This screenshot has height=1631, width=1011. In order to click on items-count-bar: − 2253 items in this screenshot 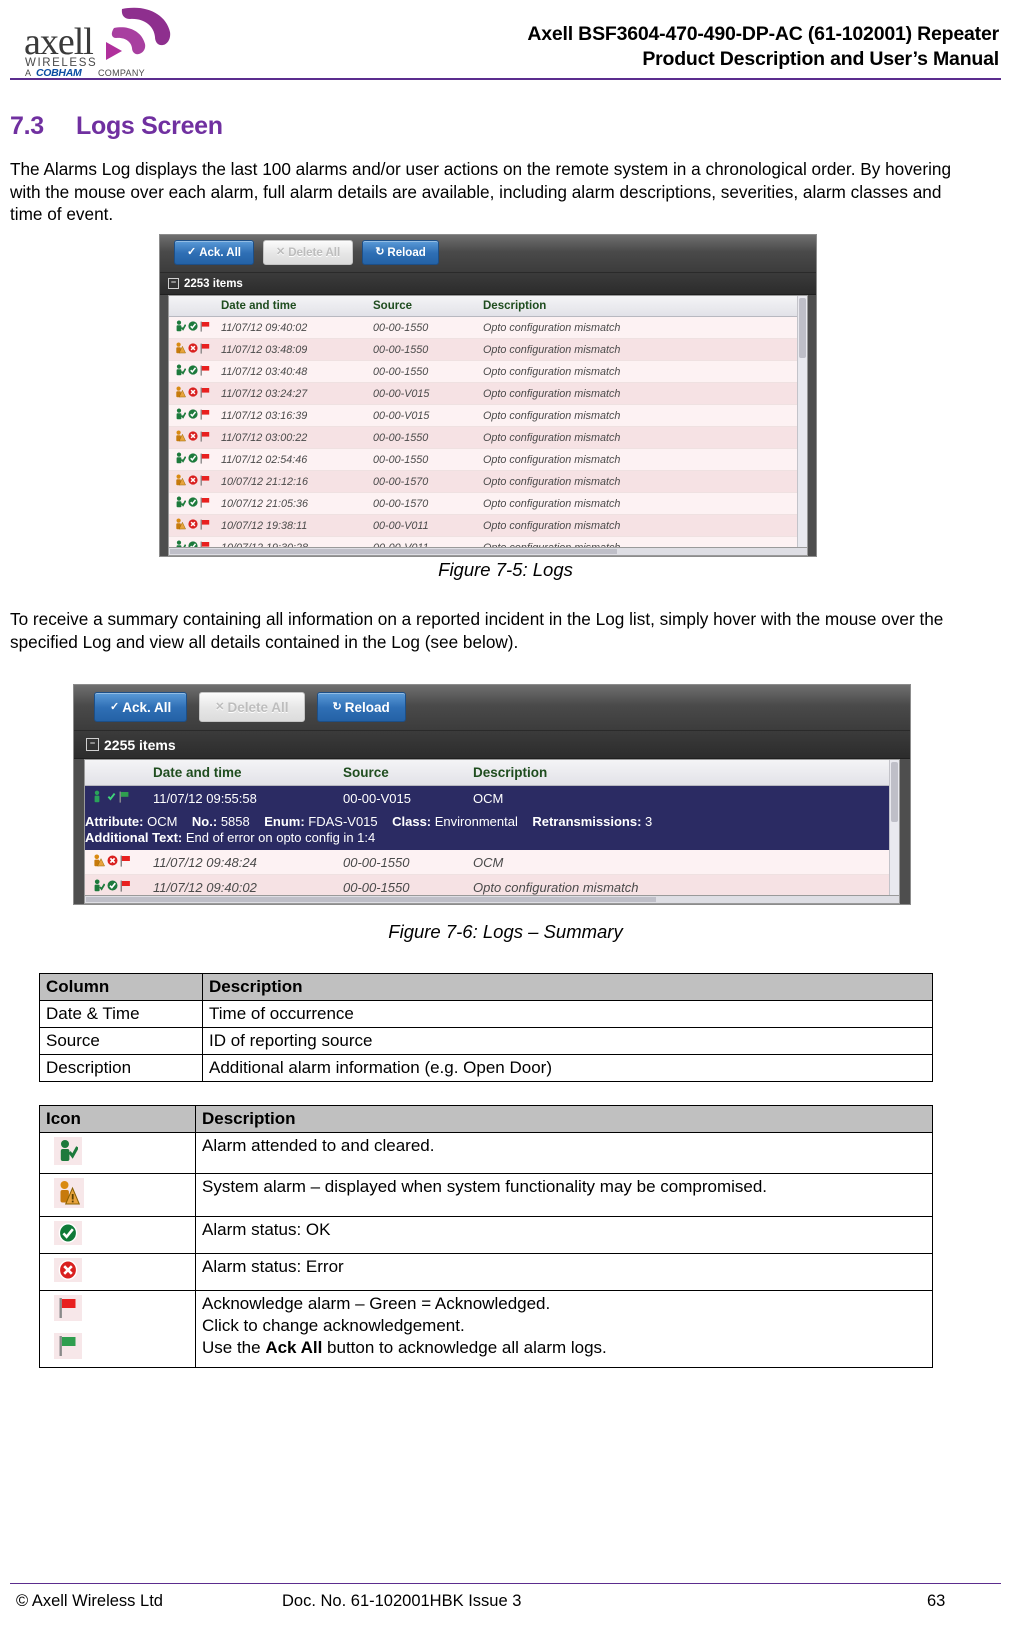, I will do `click(488, 284)`.